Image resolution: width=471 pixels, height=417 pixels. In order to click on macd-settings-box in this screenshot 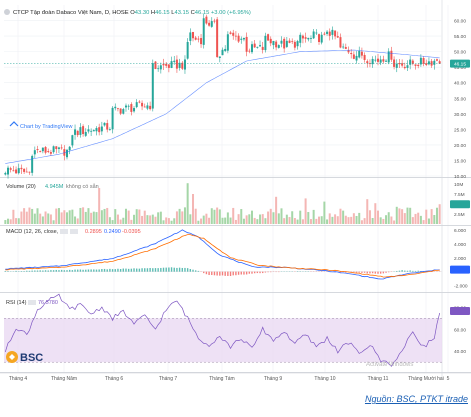, I will do `click(64, 231)`.